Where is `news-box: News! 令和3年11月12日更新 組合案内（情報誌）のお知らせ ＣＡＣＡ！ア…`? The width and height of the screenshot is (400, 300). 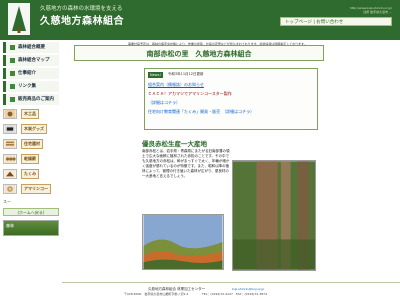
news-box: News! 令和3年11月12日更新 組合案内（情報誌）のお知らせ ＣＡＣＡ！ア… is located at coordinates (231, 99).